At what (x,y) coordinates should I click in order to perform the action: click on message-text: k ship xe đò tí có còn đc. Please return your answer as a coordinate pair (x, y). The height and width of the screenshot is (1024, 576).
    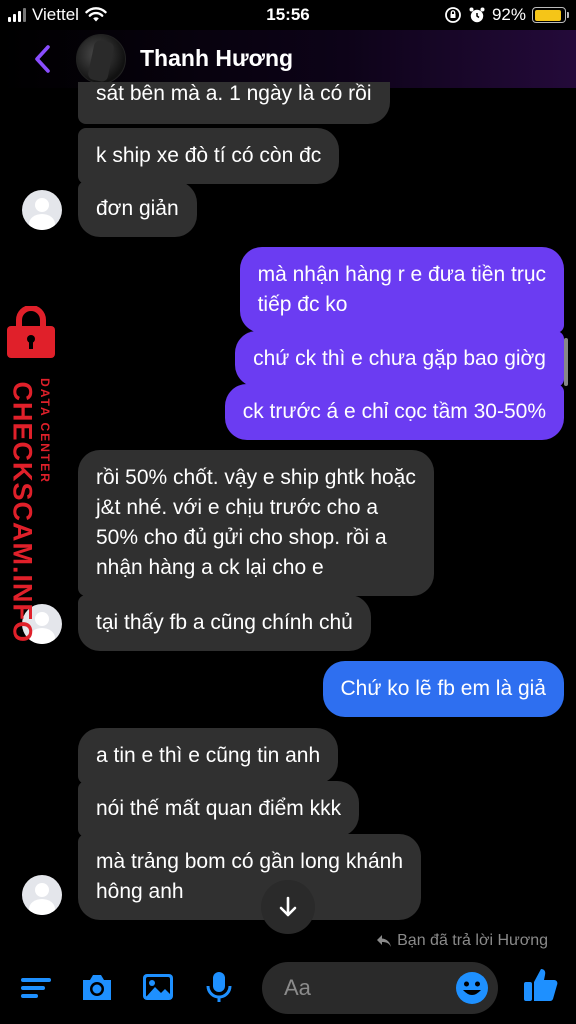
    Looking at the image, I should click on (209, 155).